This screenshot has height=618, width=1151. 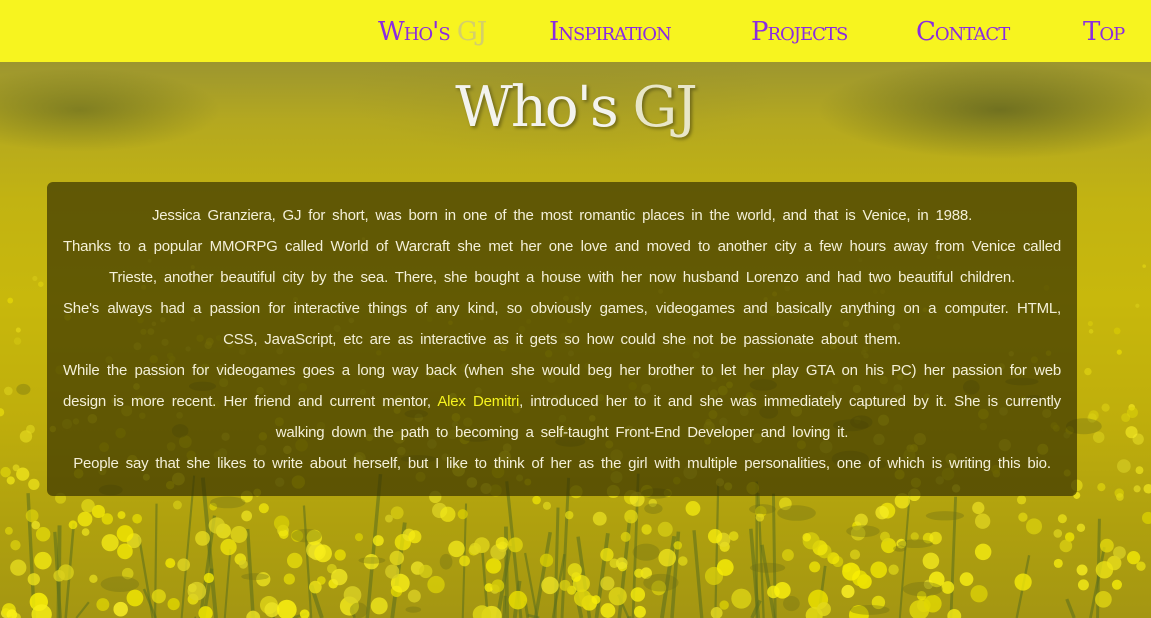 What do you see at coordinates (610, 32) in the screenshot?
I see `nav-link-inspiration: Inspiration` at bounding box center [610, 32].